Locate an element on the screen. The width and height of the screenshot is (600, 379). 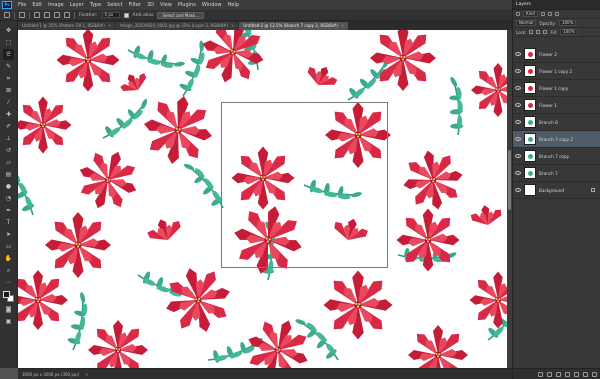
quick-selection-tool-icon: ✎ is located at coordinates (8, 66).